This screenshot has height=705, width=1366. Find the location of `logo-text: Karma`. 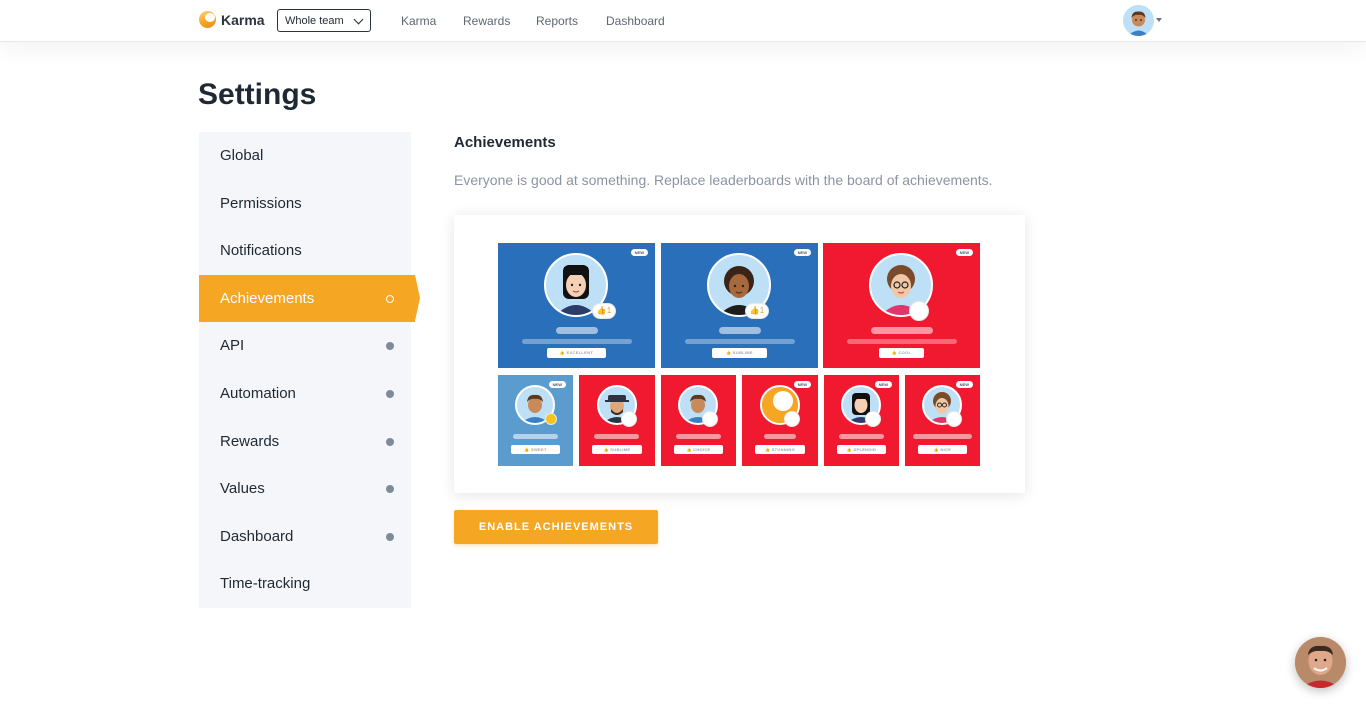

logo-text: Karma is located at coordinates (243, 19).